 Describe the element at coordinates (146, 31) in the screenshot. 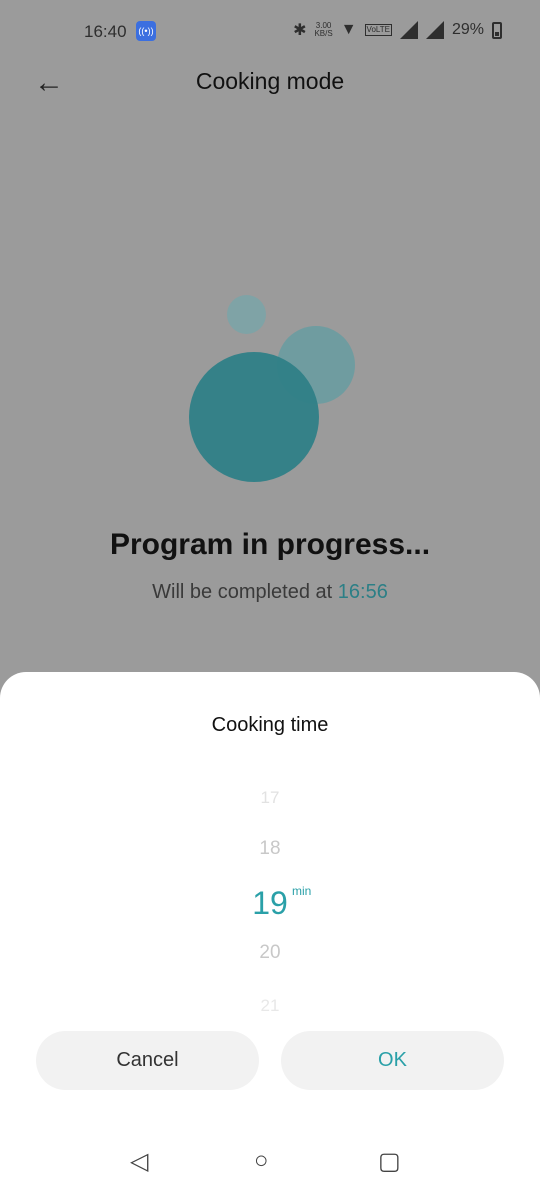

I see `hotspot-icon: ((•))` at that location.